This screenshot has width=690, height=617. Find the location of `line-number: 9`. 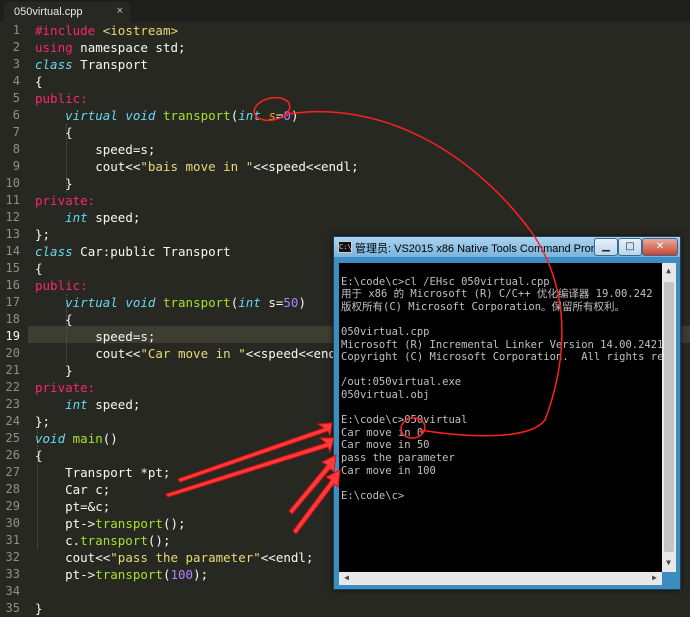

line-number: 9 is located at coordinates (16, 166).